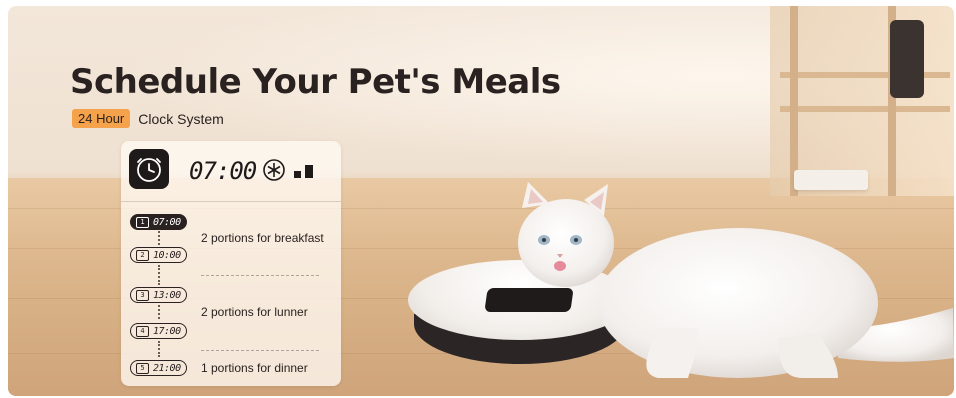 The height and width of the screenshot is (398, 956). What do you see at coordinates (254, 312) in the screenshot?
I see `portion-lunch: 2 portions for lunner` at bounding box center [254, 312].